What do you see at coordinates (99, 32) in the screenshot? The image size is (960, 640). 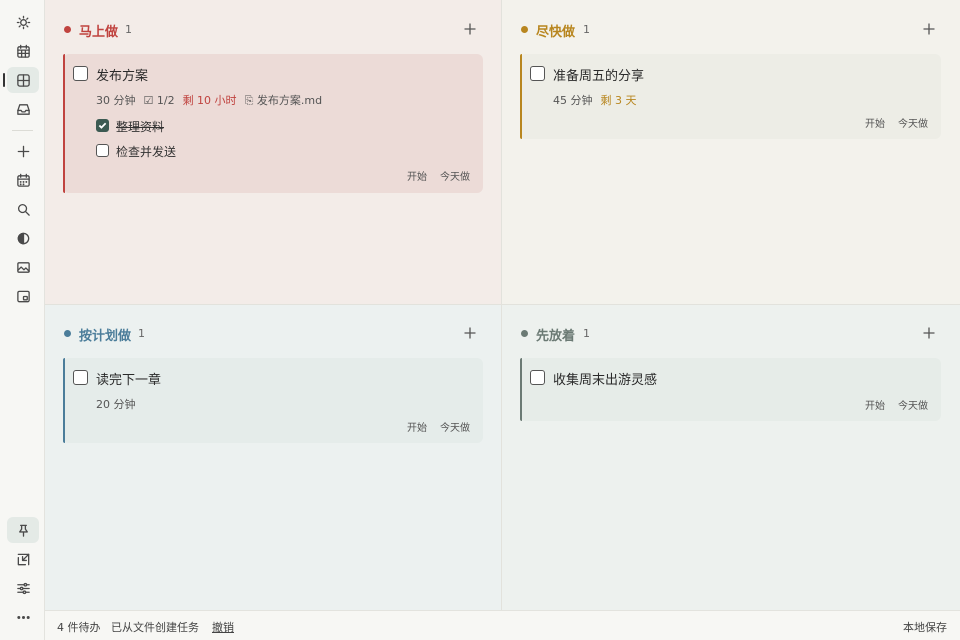 I see `quadrant-title: 马上做` at bounding box center [99, 32].